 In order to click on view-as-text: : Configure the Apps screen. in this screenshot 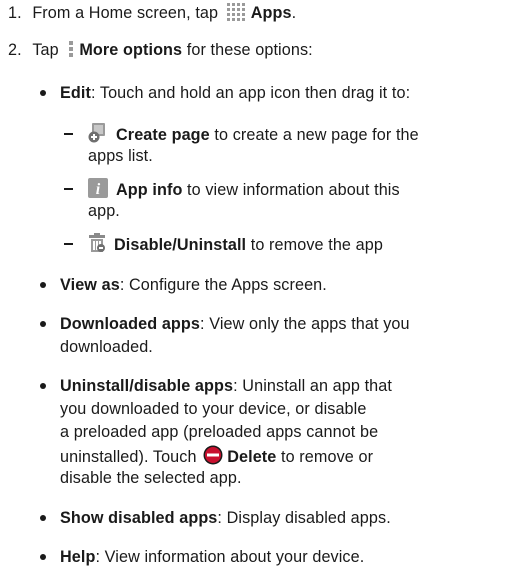, I will do `click(223, 285)`.